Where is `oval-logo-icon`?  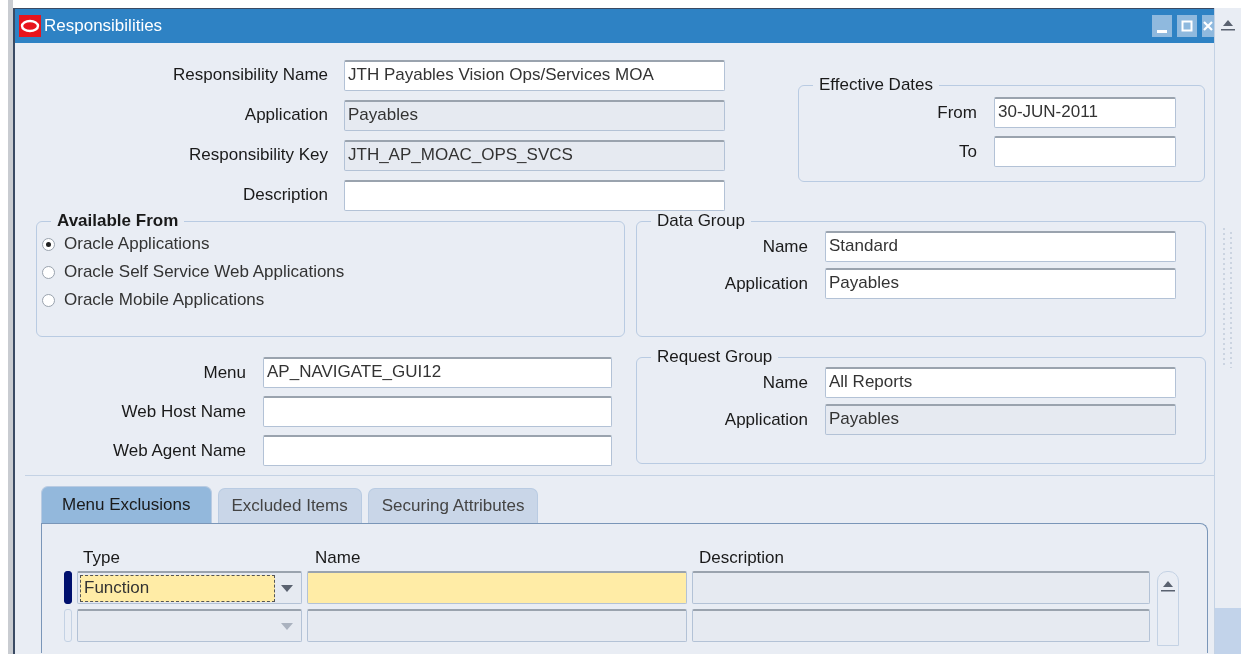
oval-logo-icon is located at coordinates (30, 26).